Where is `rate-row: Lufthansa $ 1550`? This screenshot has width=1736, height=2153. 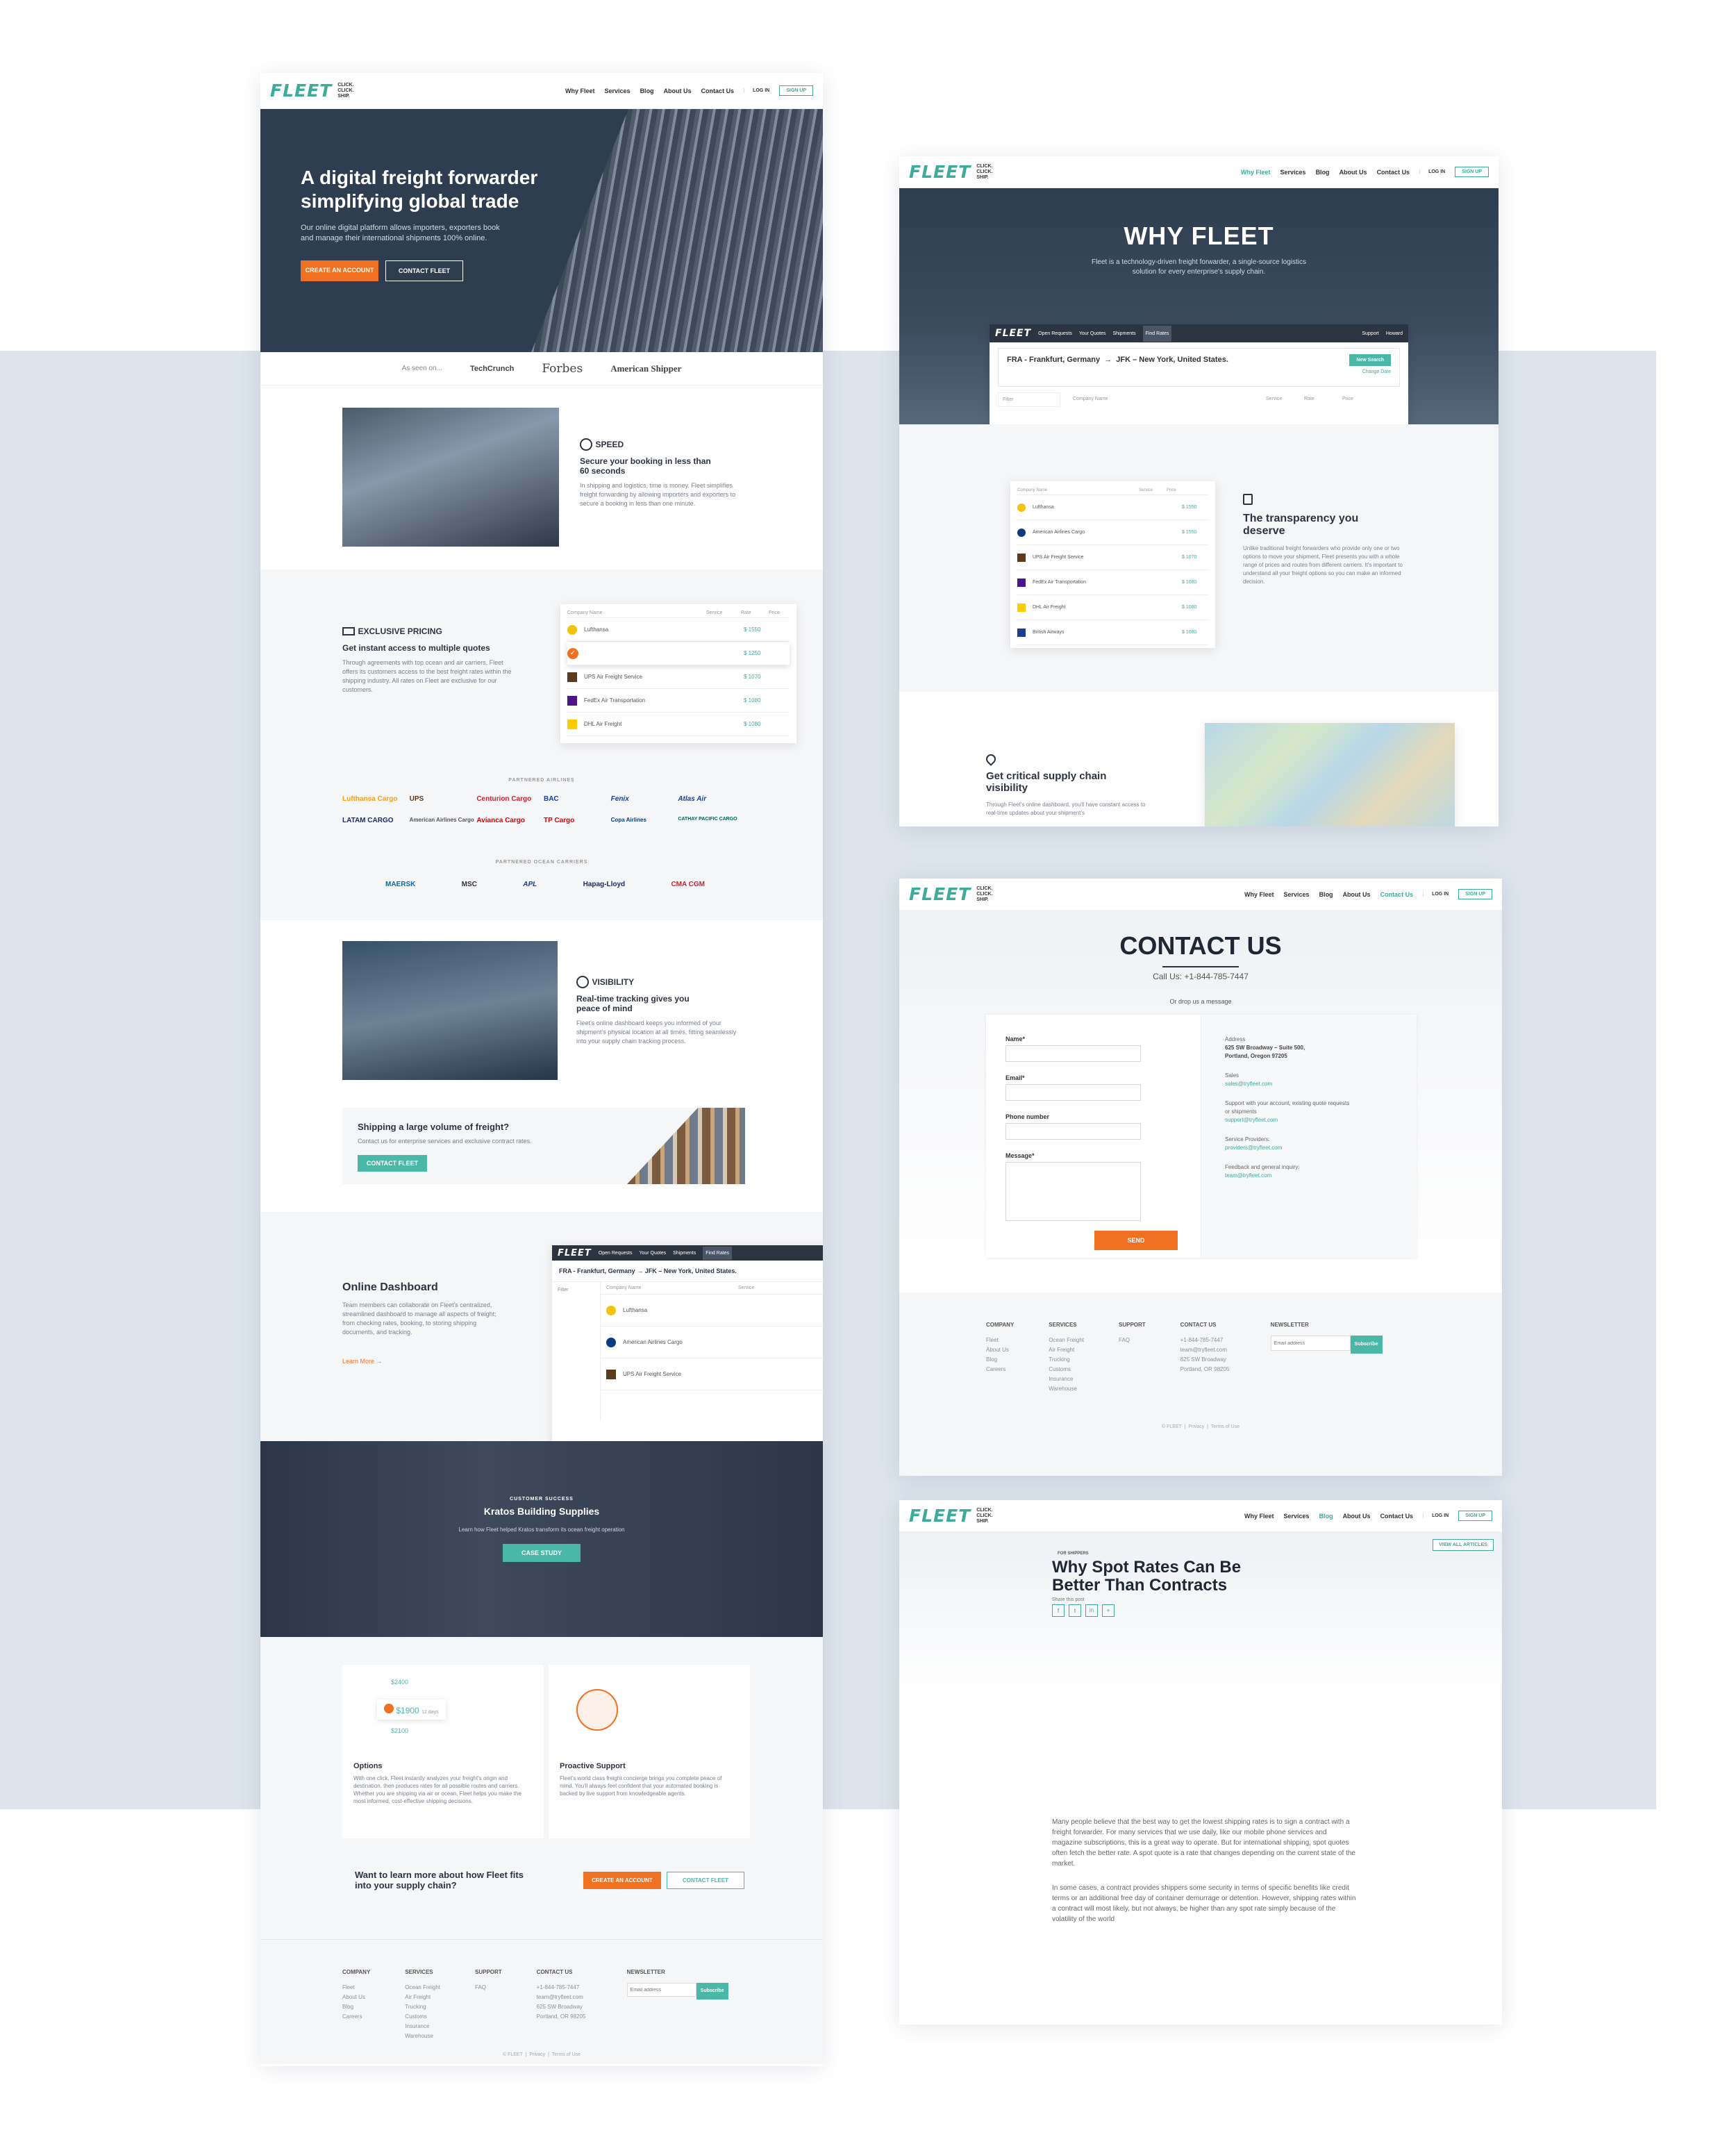
rate-row: Lufthansa $ 1550 is located at coordinates (1112, 507).